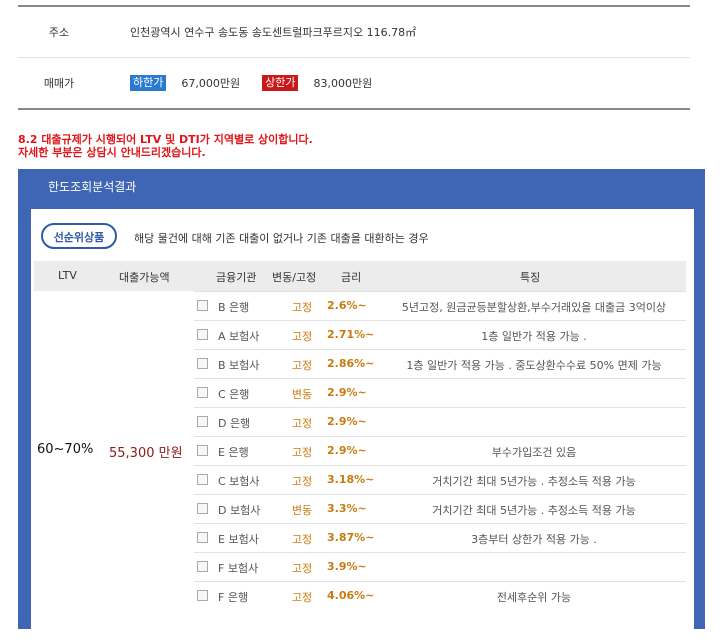 The height and width of the screenshot is (640, 720). I want to click on table-row: E 보험사 고정 3.87%~ 3층부터 상한가 적용 가능 ., so click(440, 538).